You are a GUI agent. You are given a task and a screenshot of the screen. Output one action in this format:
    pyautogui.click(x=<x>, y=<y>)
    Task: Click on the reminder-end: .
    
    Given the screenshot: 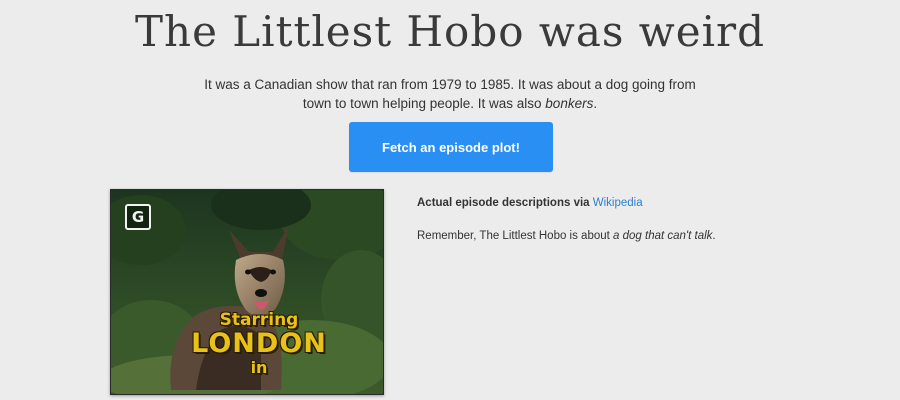 What is the action you would take?
    pyautogui.click(x=714, y=236)
    